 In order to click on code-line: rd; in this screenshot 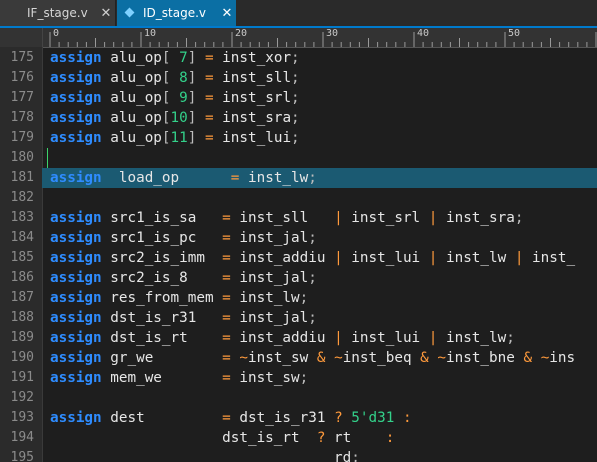, I will do `click(205, 455)`.